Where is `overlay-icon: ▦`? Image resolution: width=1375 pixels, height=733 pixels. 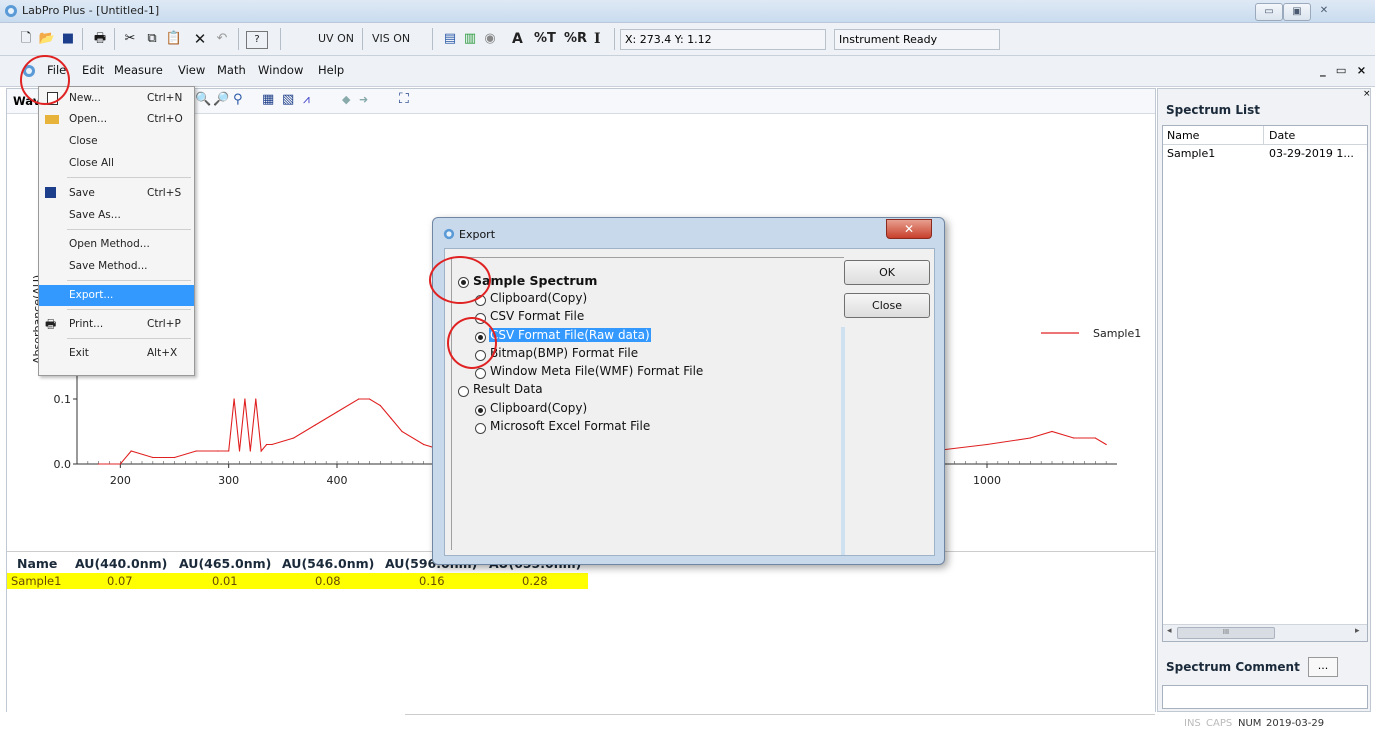
overlay-icon: ▦ is located at coordinates (268, 99).